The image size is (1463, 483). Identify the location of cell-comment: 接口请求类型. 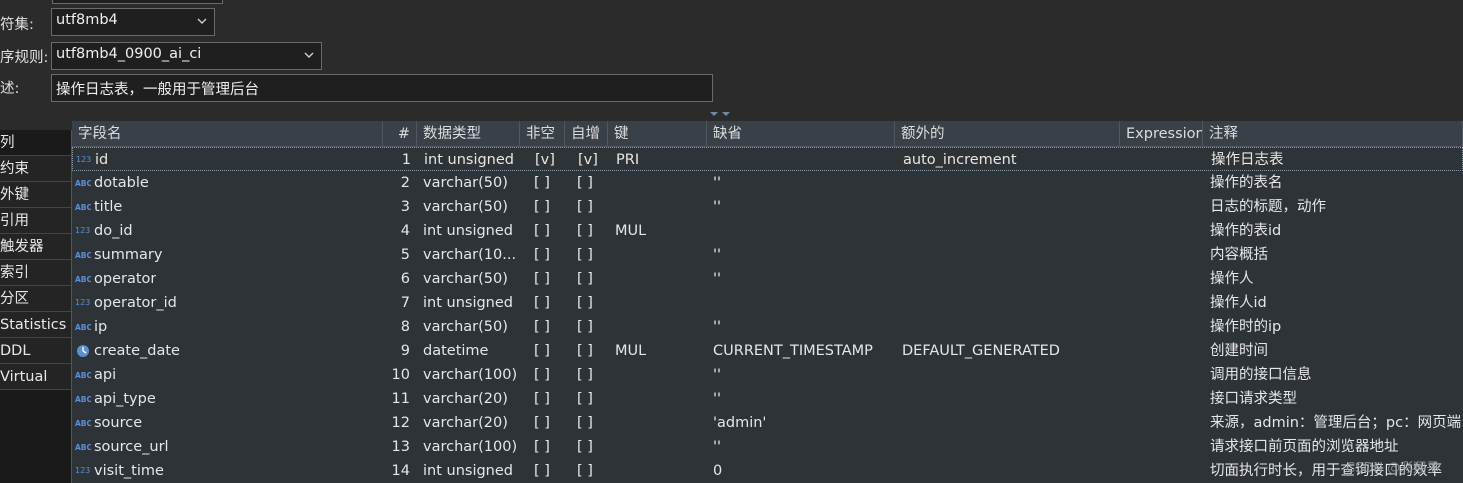
(1253, 399).